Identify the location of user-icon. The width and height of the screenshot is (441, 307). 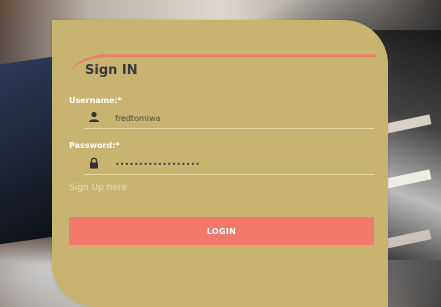
(94, 116).